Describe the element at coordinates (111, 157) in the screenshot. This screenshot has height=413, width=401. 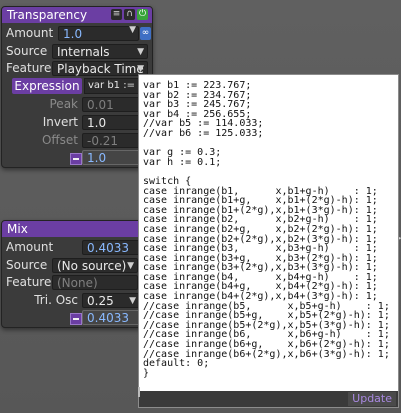
I see `output-field: 1.0` at that location.